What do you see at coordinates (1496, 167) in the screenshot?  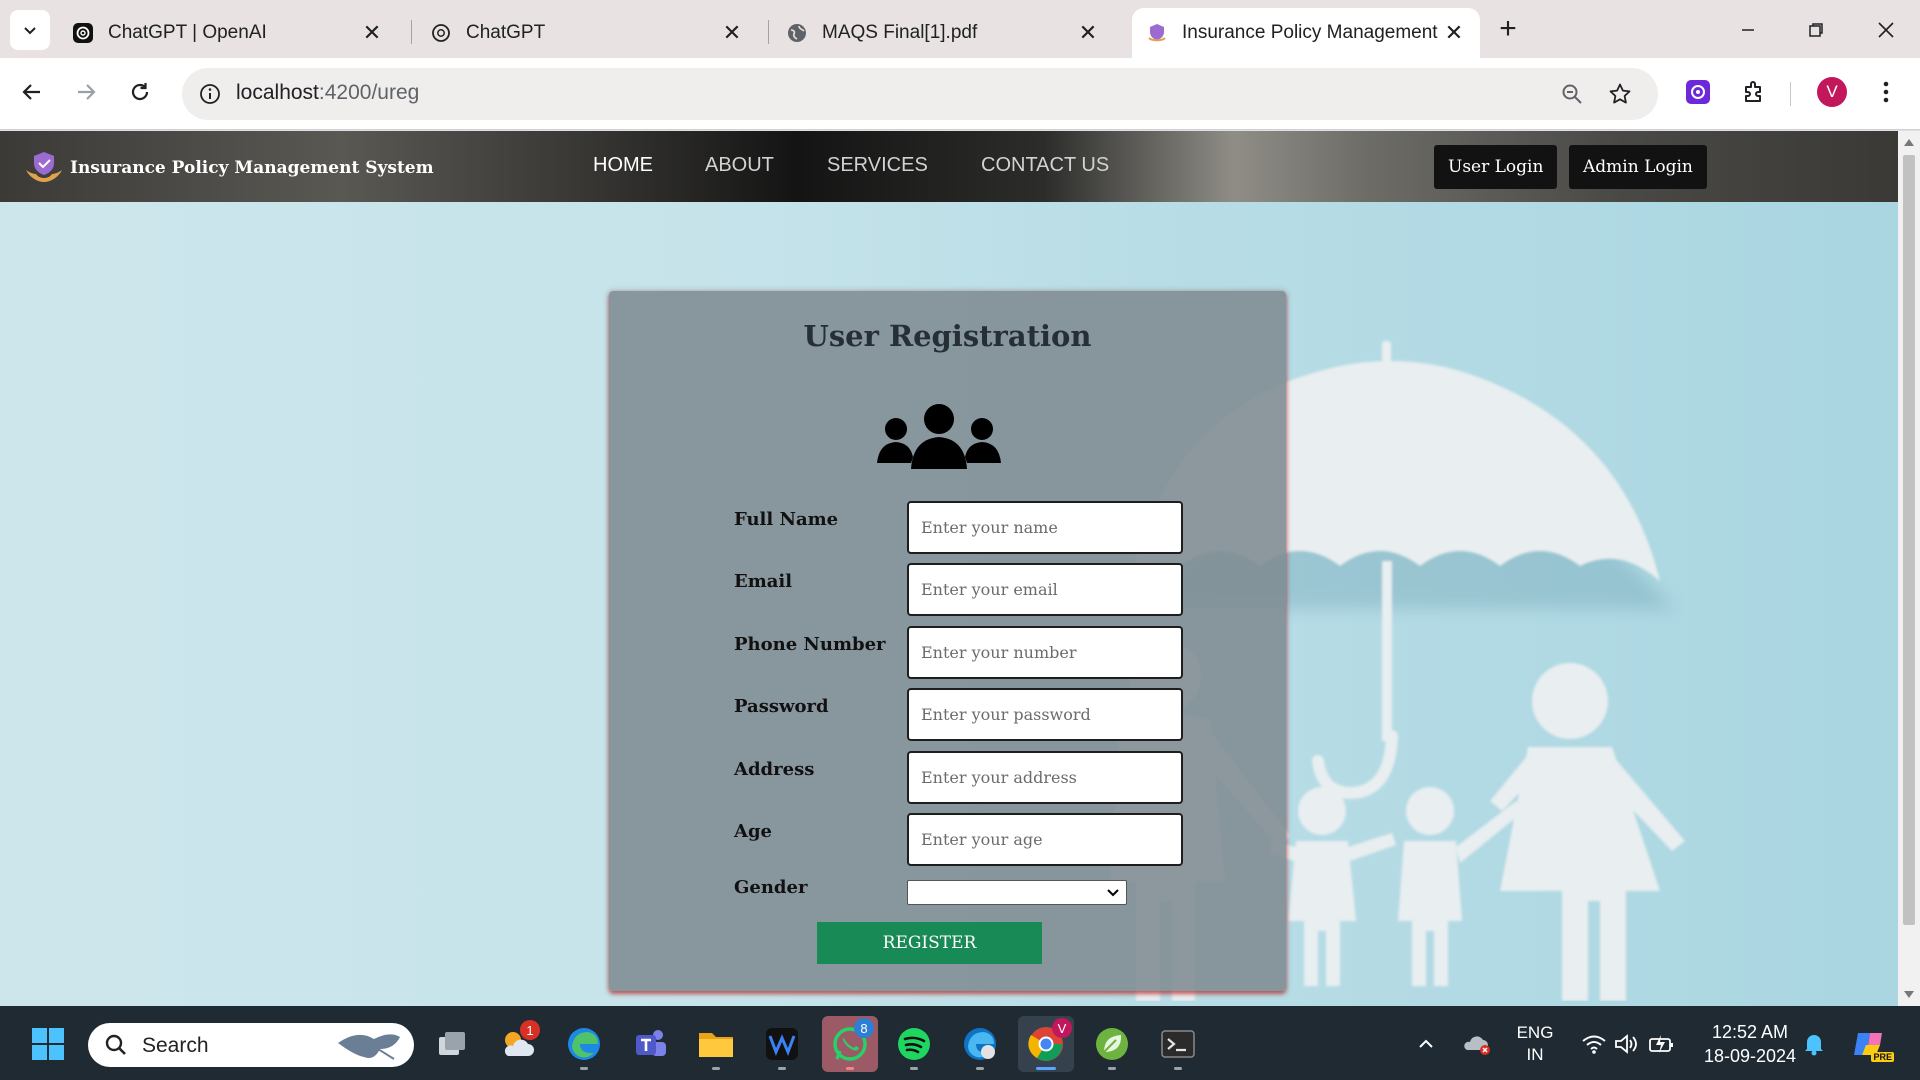 I see `user-login-button: User Login` at bounding box center [1496, 167].